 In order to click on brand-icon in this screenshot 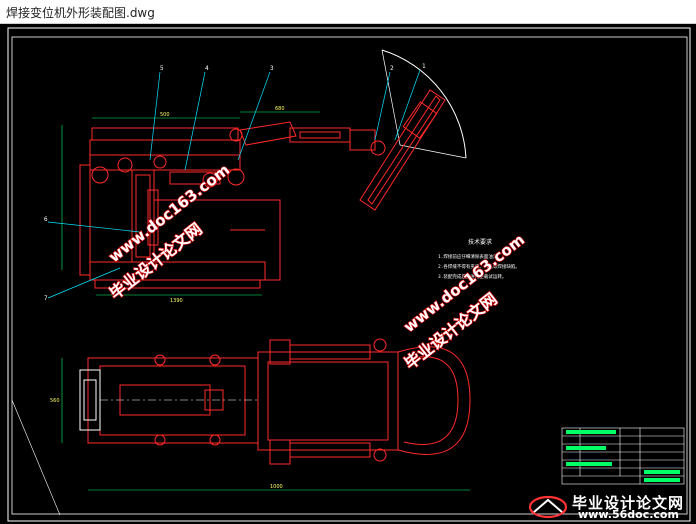, I will do `click(548, 507)`.